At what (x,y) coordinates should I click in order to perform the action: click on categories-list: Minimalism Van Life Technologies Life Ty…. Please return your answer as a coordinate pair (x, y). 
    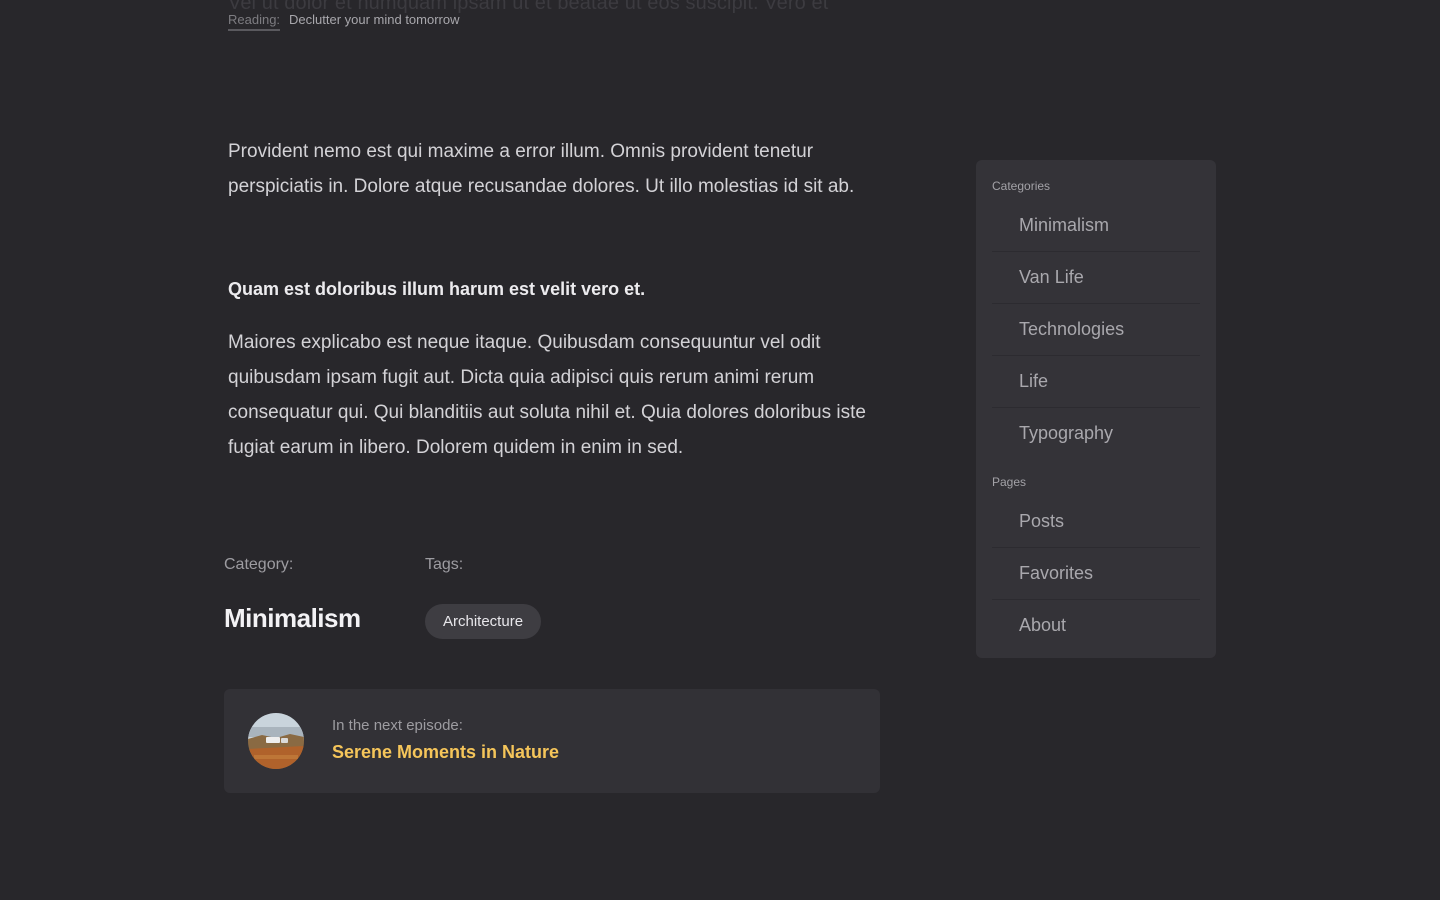
    Looking at the image, I should click on (1096, 329).